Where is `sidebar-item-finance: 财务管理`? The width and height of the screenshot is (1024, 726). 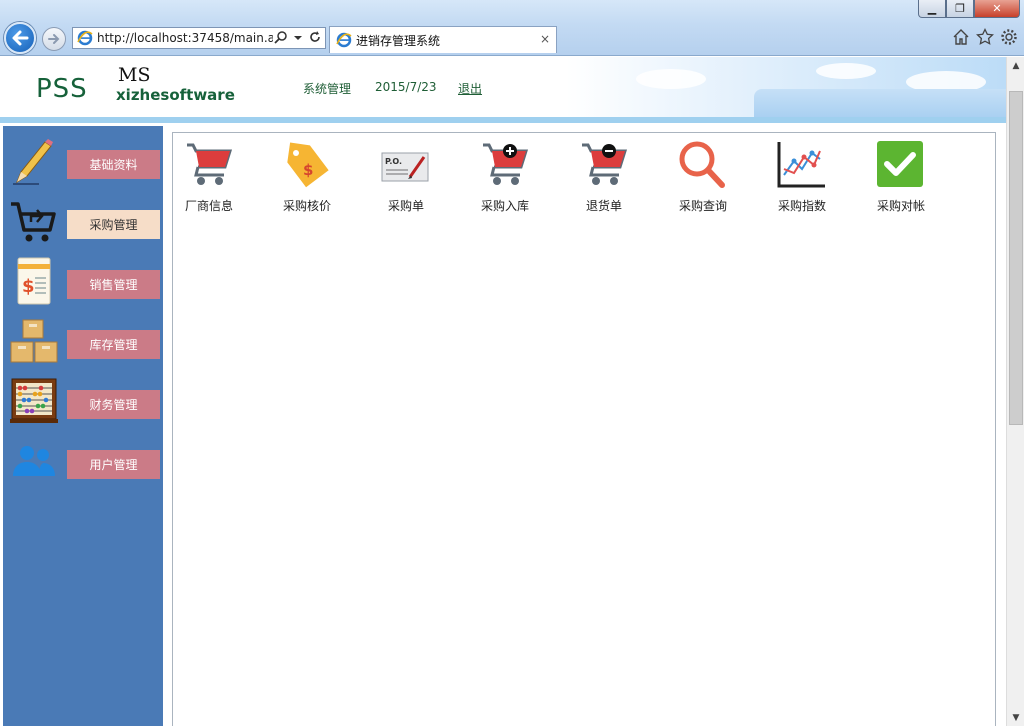 sidebar-item-finance: 财务管理 is located at coordinates (83, 402).